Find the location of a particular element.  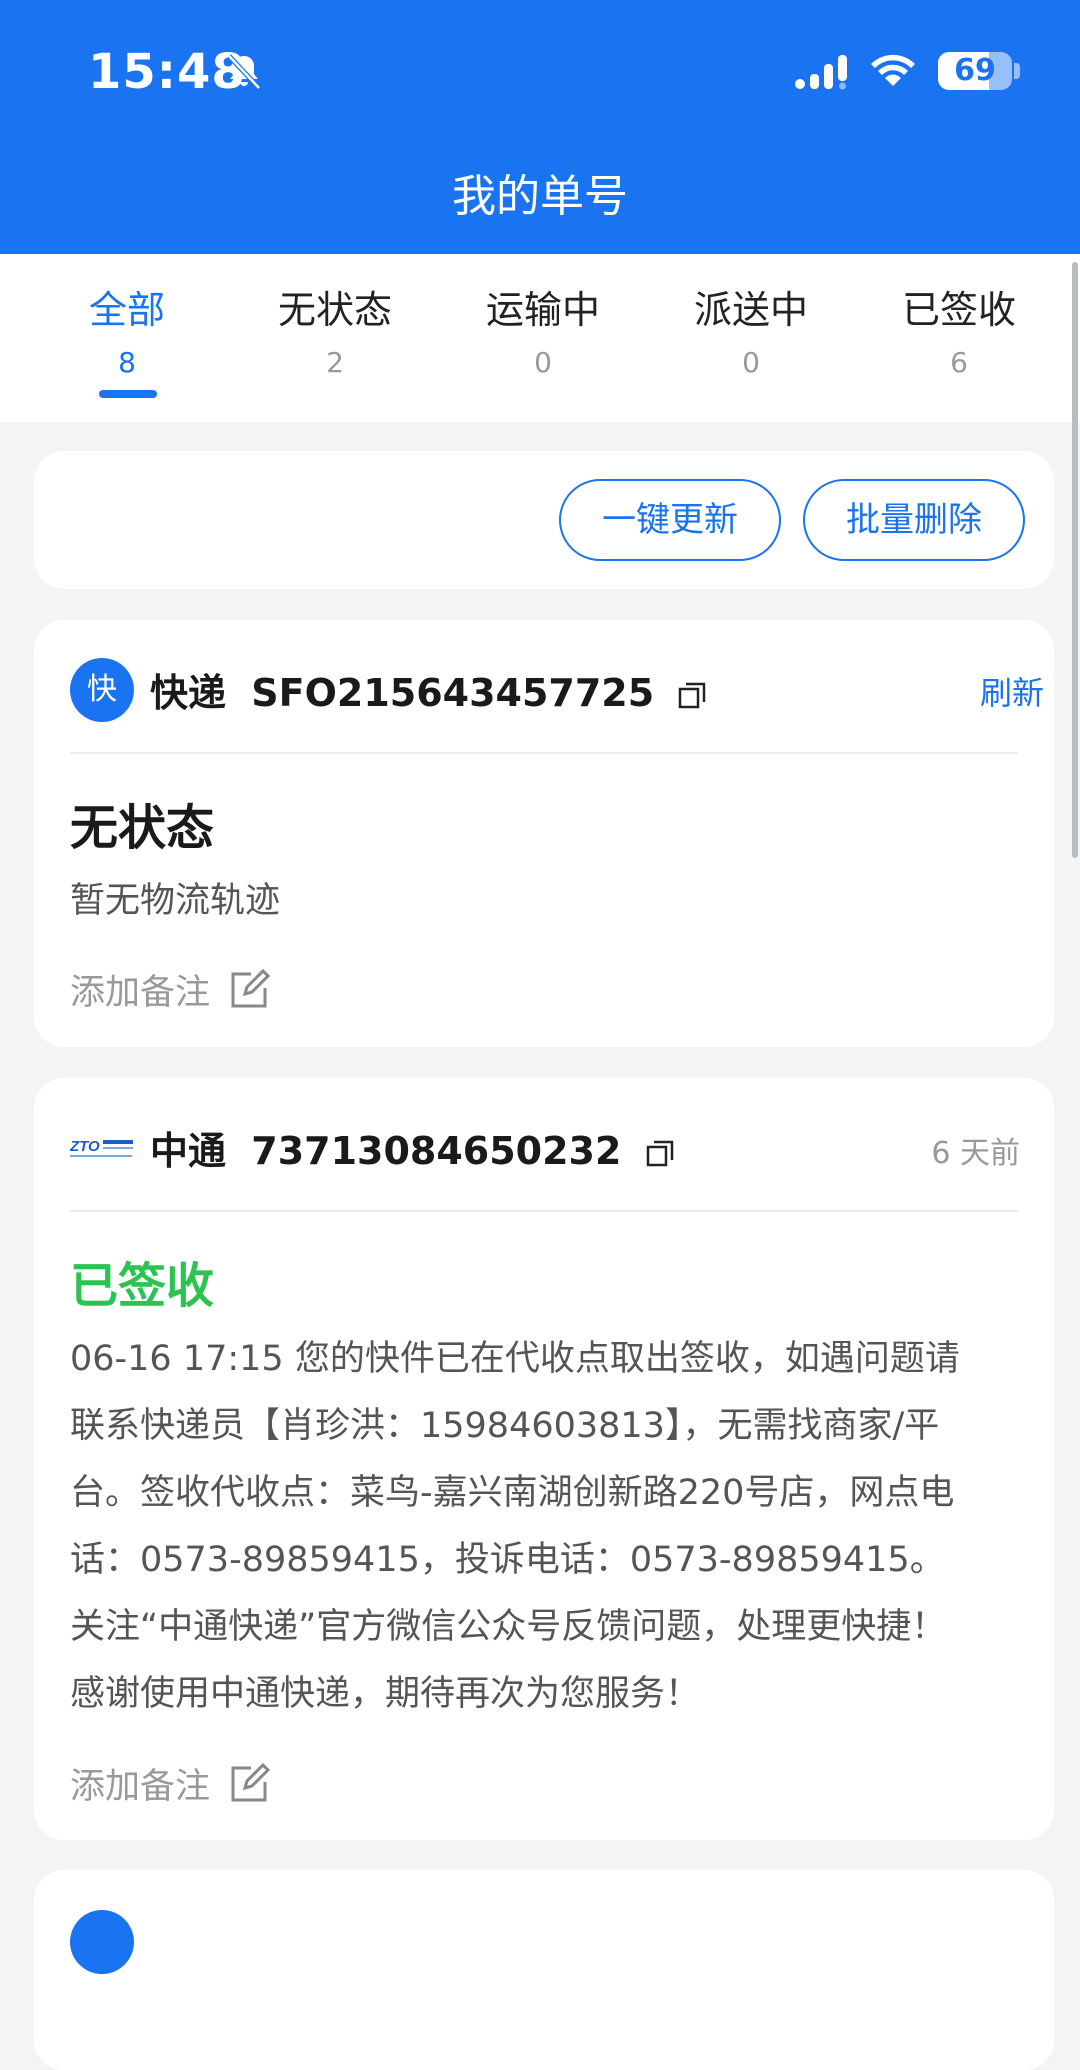

description-line: 联系快递员【肖珍洪：15984603813】，无需找商家/平 is located at coordinates (505, 1426).